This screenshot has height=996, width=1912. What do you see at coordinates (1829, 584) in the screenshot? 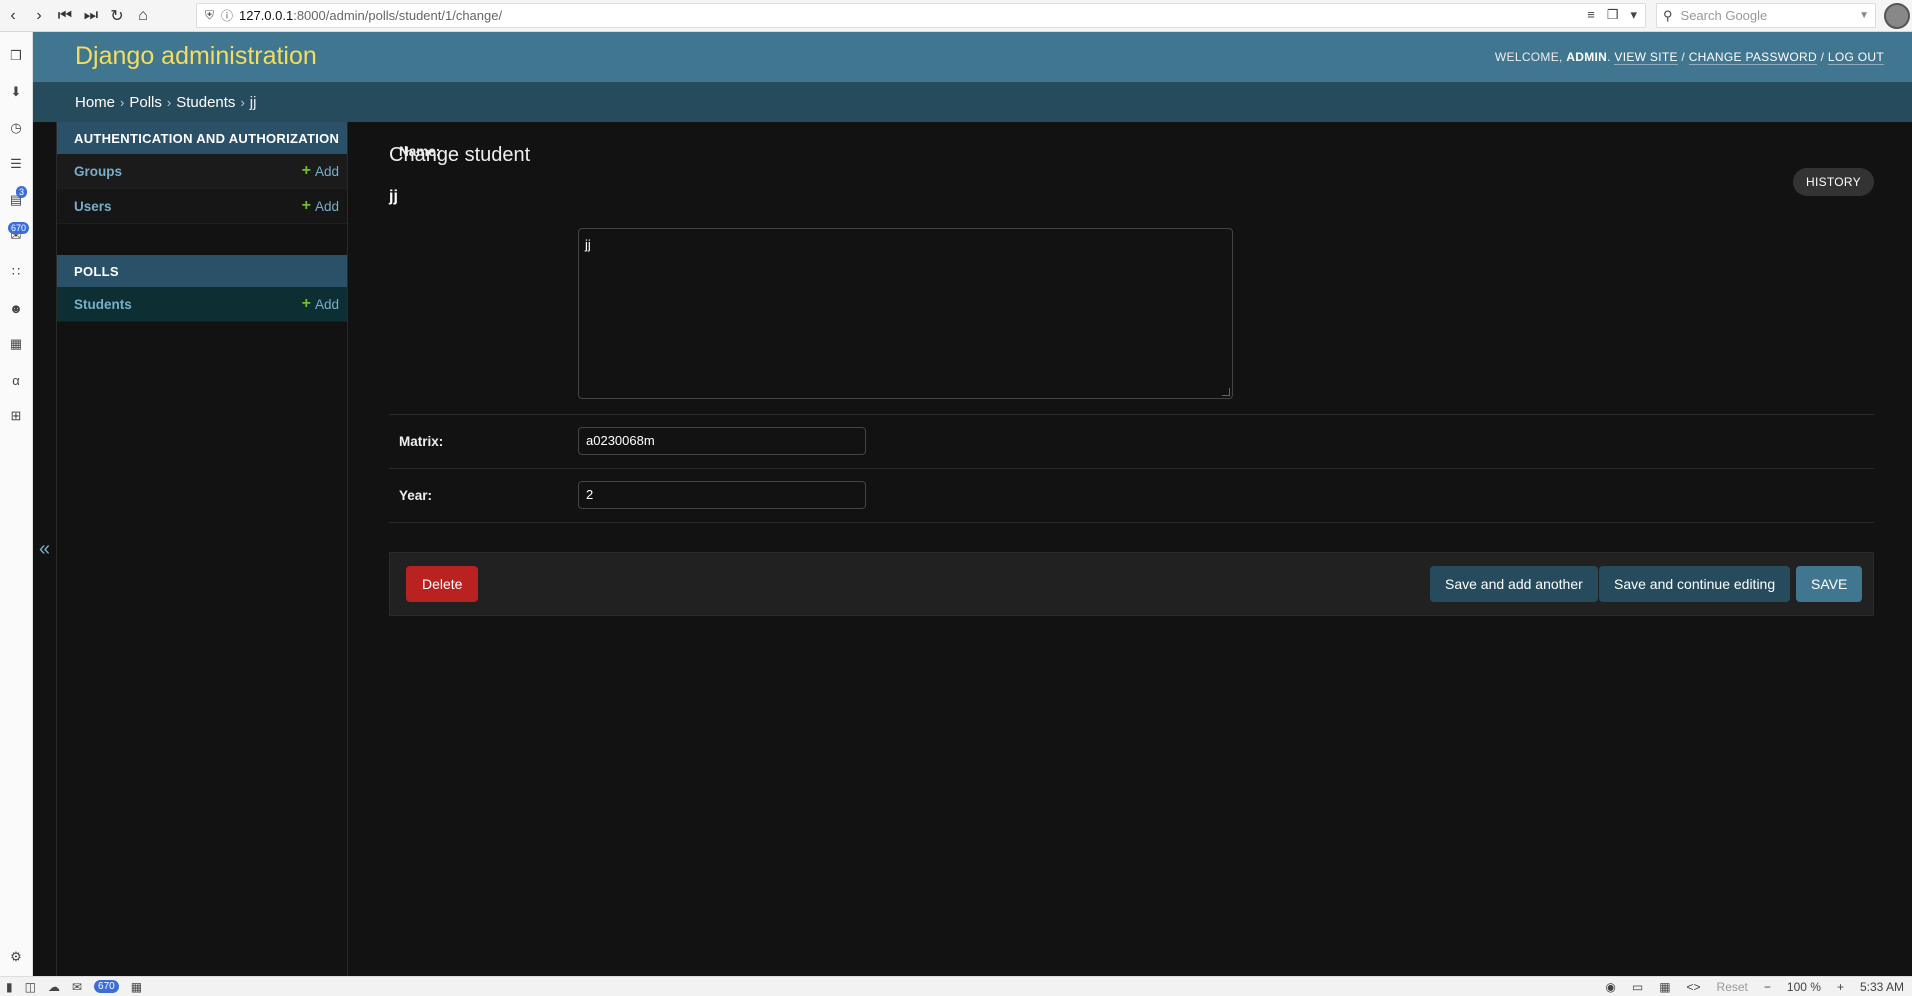
I see `save-button: SAVE` at bounding box center [1829, 584].